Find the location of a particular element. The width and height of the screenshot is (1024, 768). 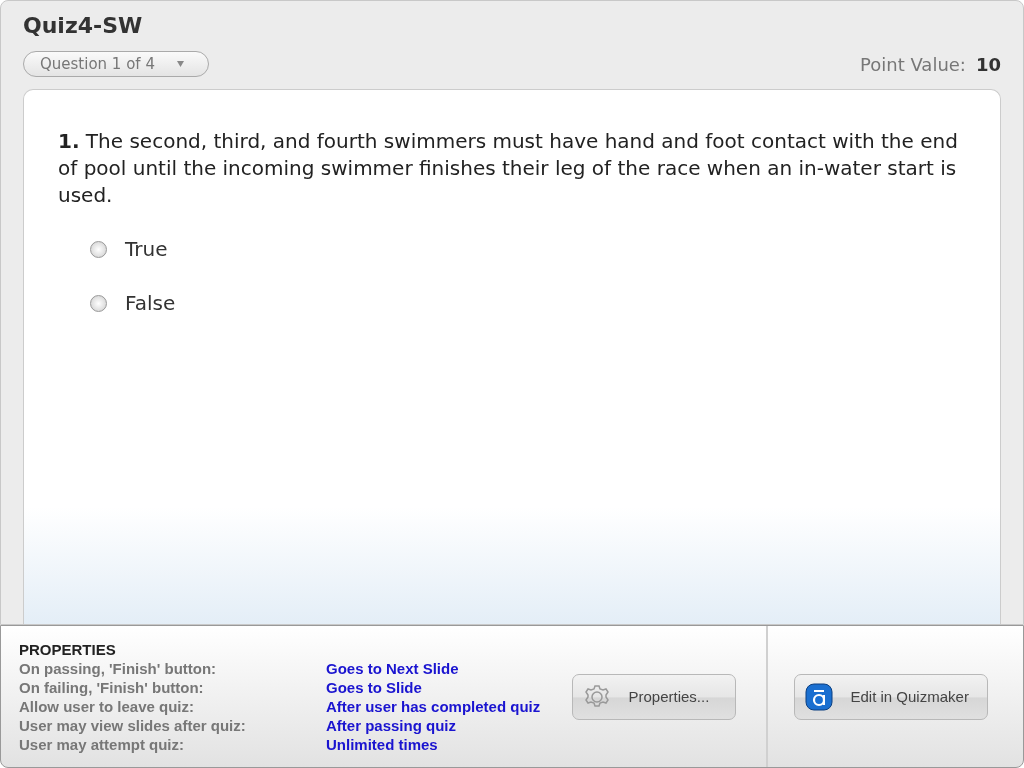

property-value: Unlimited times is located at coordinates (382, 744).